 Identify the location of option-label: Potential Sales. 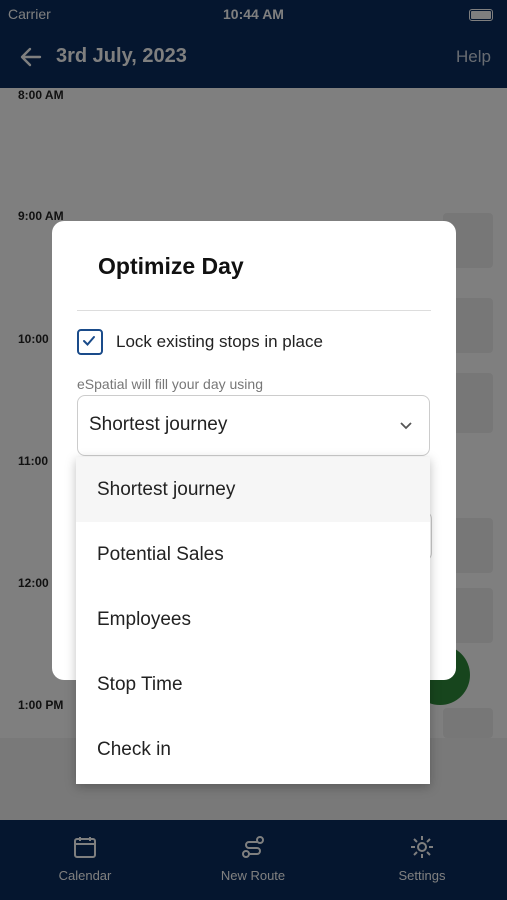
(160, 554).